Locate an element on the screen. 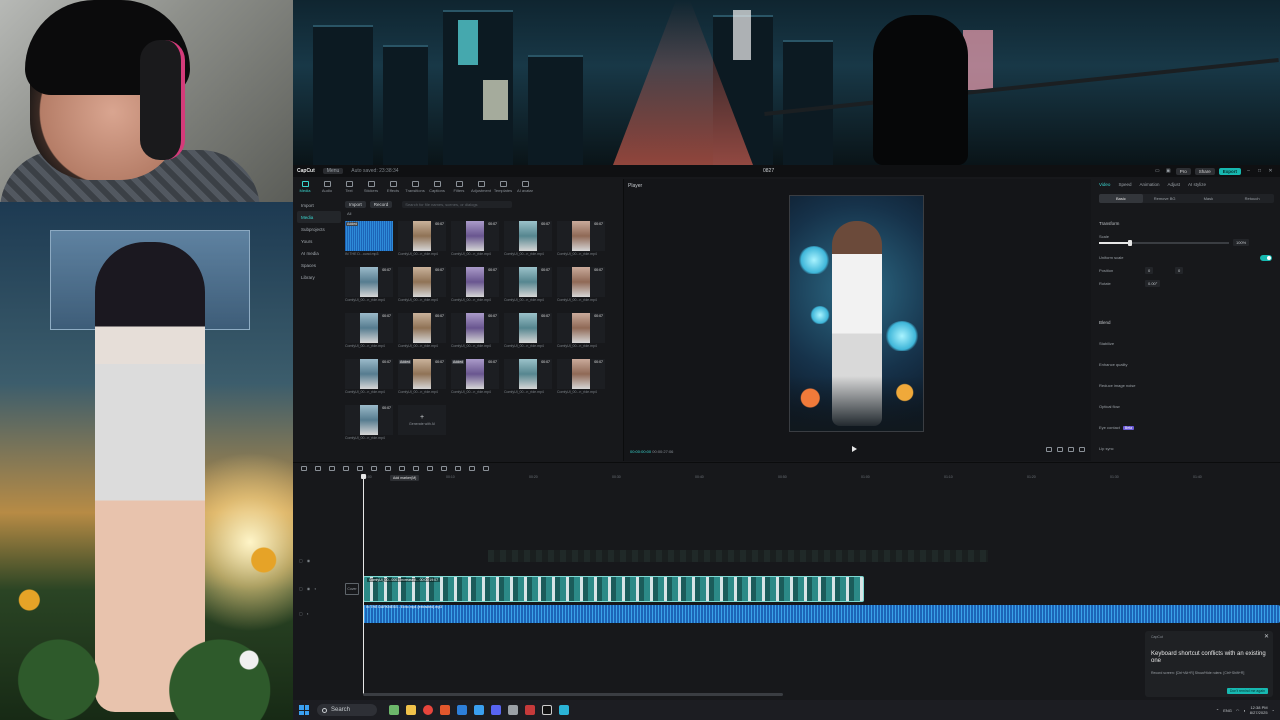  settings-gear-icon is located at coordinates (513, 710).